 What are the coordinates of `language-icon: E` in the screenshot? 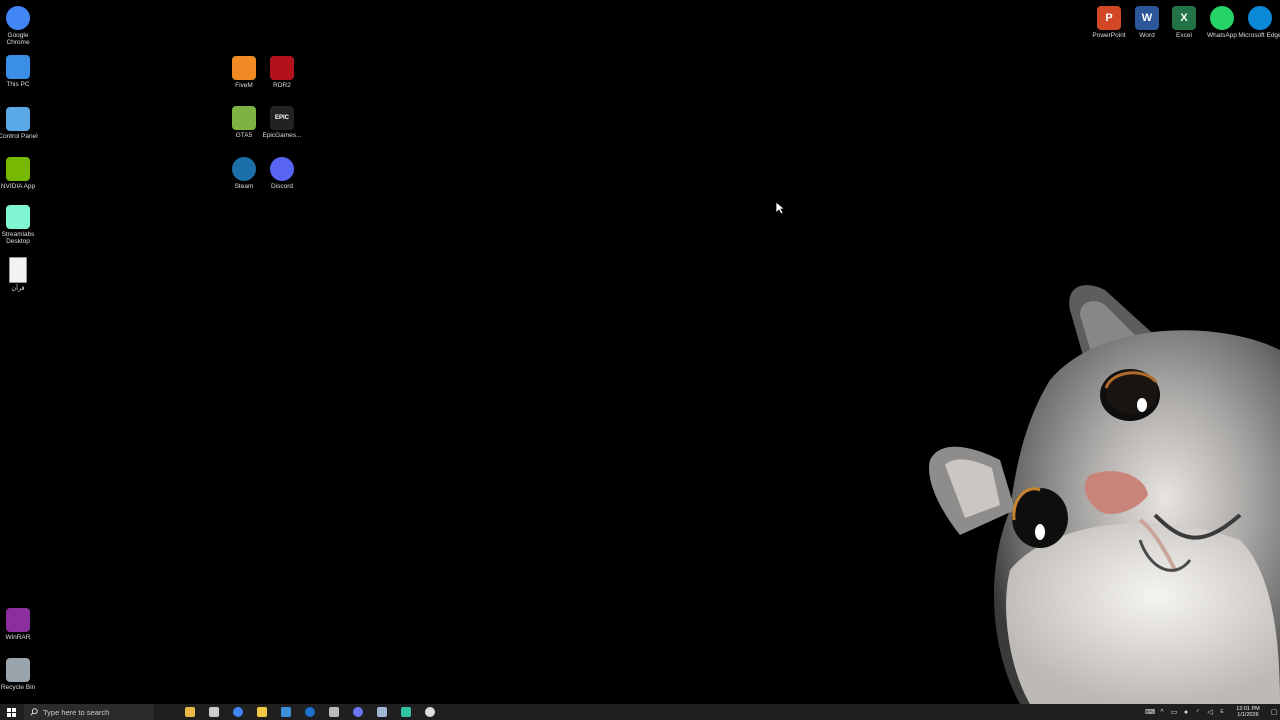 It's located at (1222, 712).